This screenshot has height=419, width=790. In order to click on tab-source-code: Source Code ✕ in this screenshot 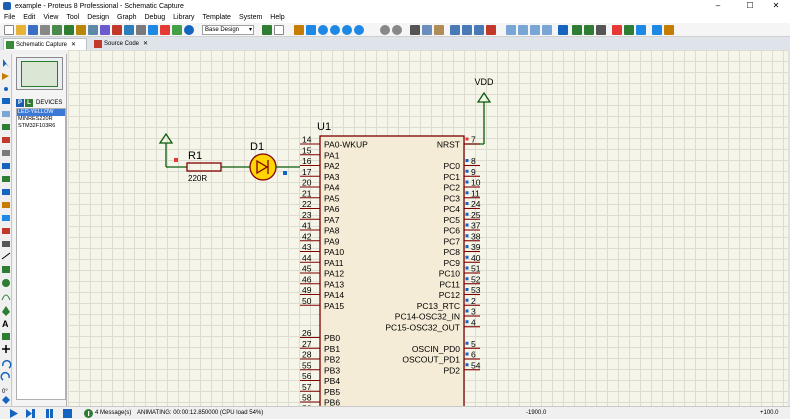, I will do `click(124, 44)`.